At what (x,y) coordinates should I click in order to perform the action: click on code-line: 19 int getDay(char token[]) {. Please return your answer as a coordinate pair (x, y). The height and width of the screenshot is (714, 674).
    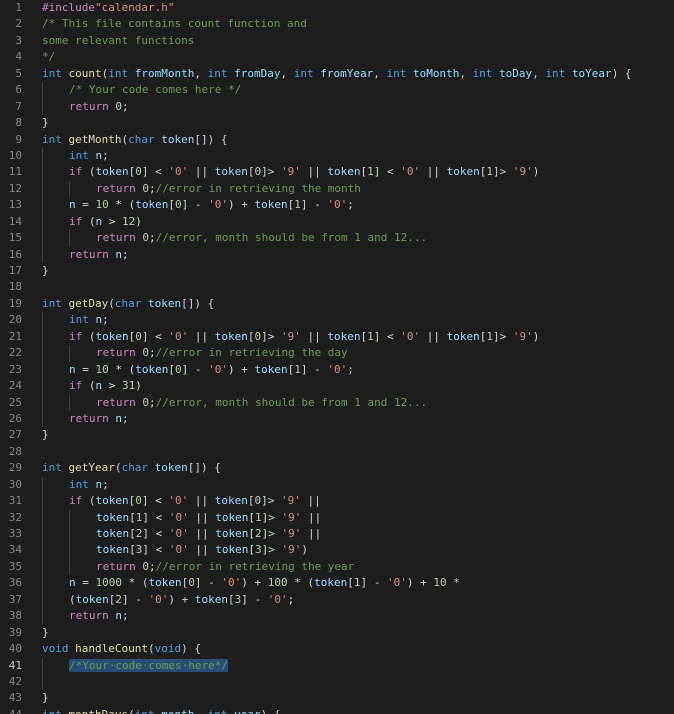
    Looking at the image, I should click on (337, 304).